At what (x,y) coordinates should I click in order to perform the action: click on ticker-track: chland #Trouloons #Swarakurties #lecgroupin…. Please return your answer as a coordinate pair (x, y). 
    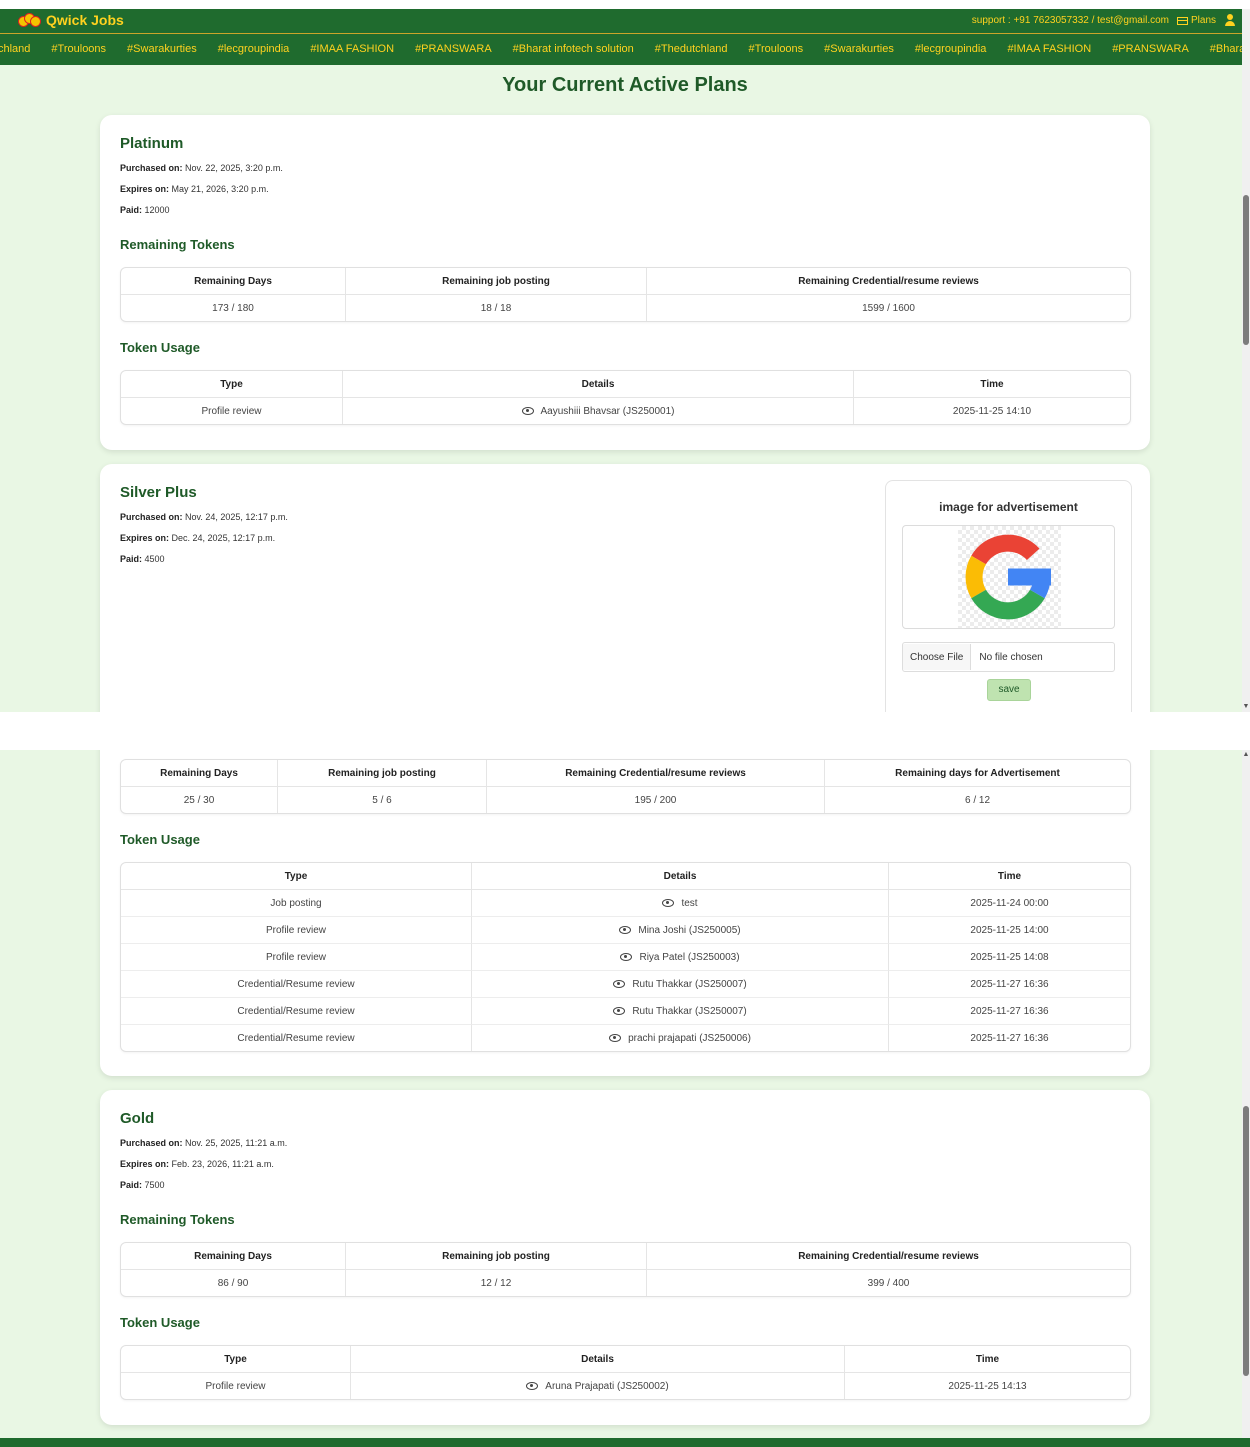
    Looking at the image, I should click on (625, 49).